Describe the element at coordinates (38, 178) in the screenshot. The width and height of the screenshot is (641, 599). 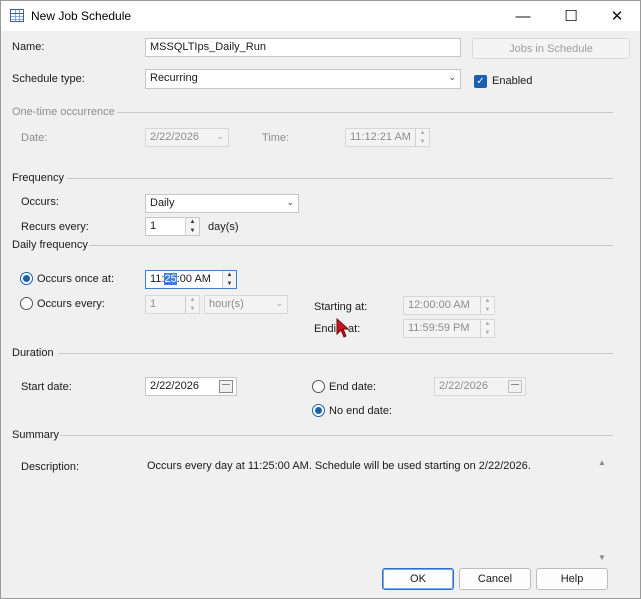
I see `frequency-section-title: Frequency` at that location.